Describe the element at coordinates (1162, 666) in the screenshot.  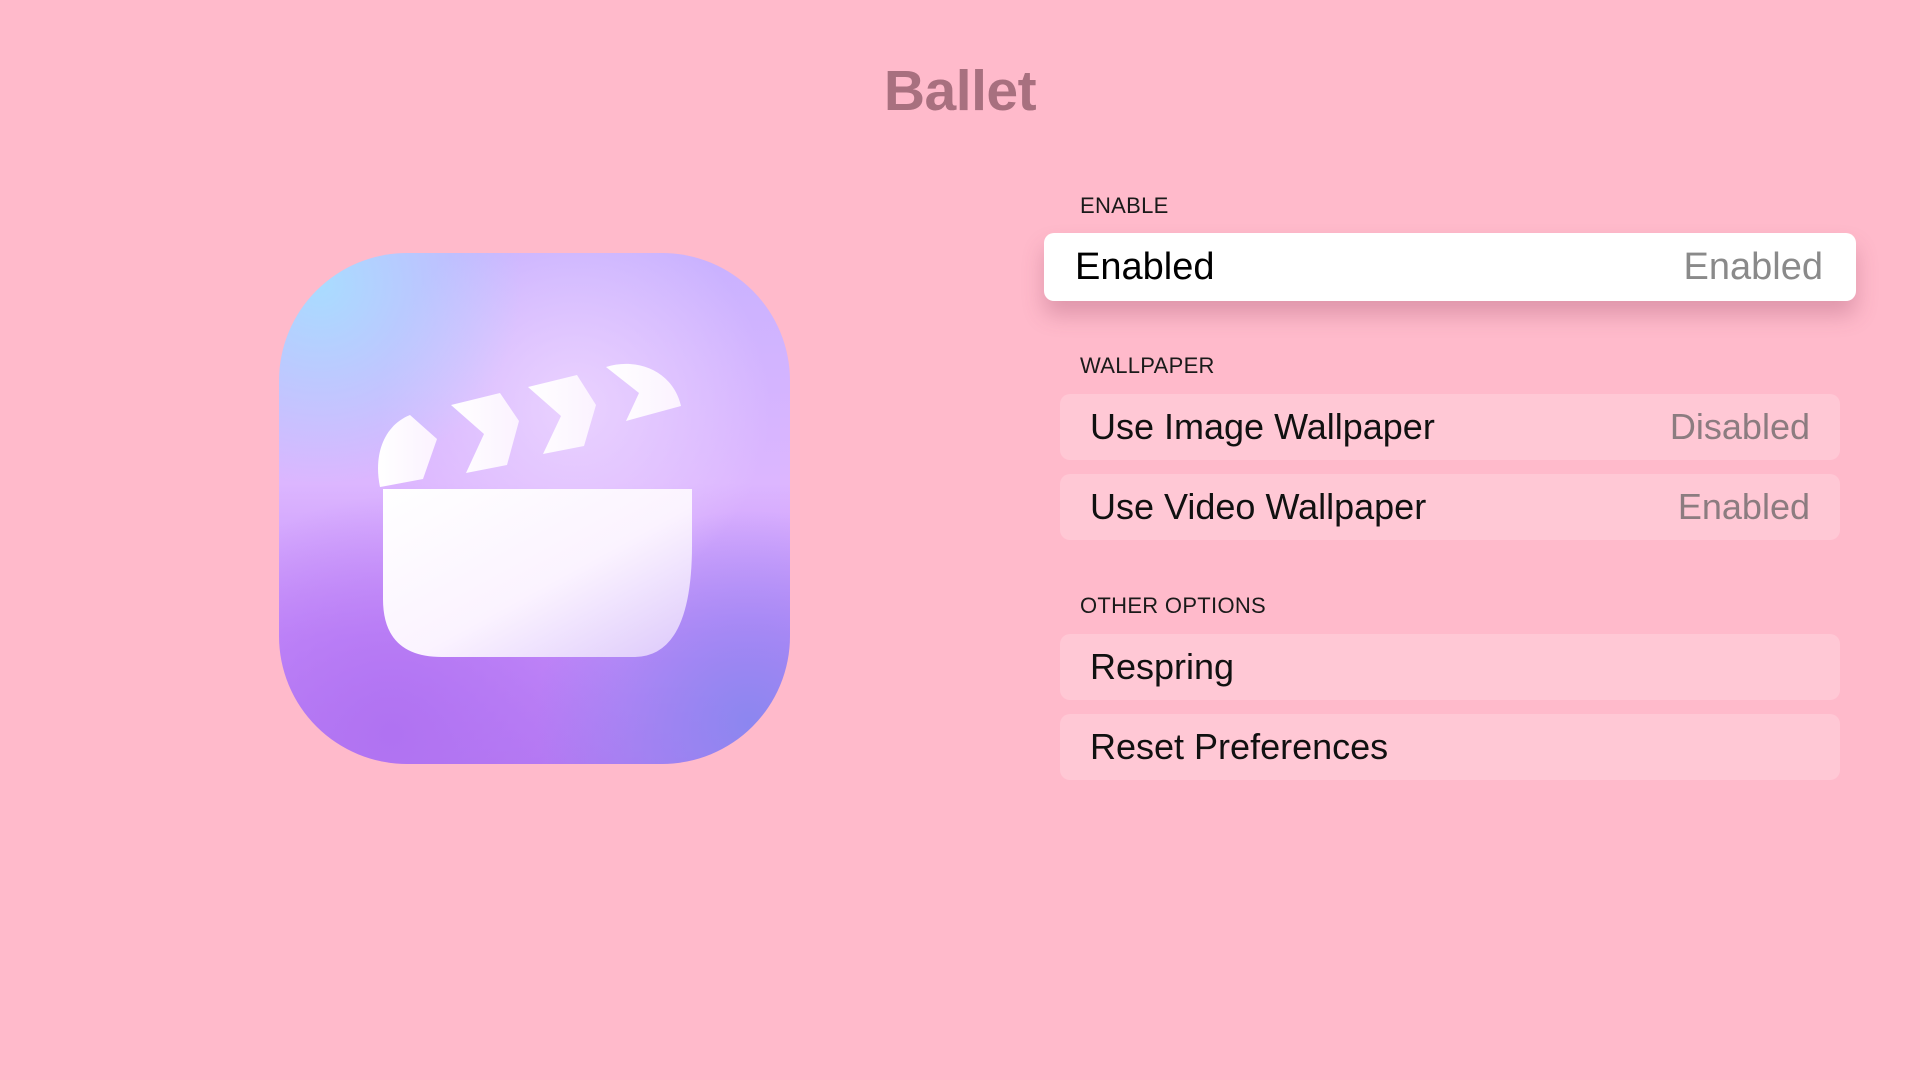
I see `respring-label: Respring` at that location.